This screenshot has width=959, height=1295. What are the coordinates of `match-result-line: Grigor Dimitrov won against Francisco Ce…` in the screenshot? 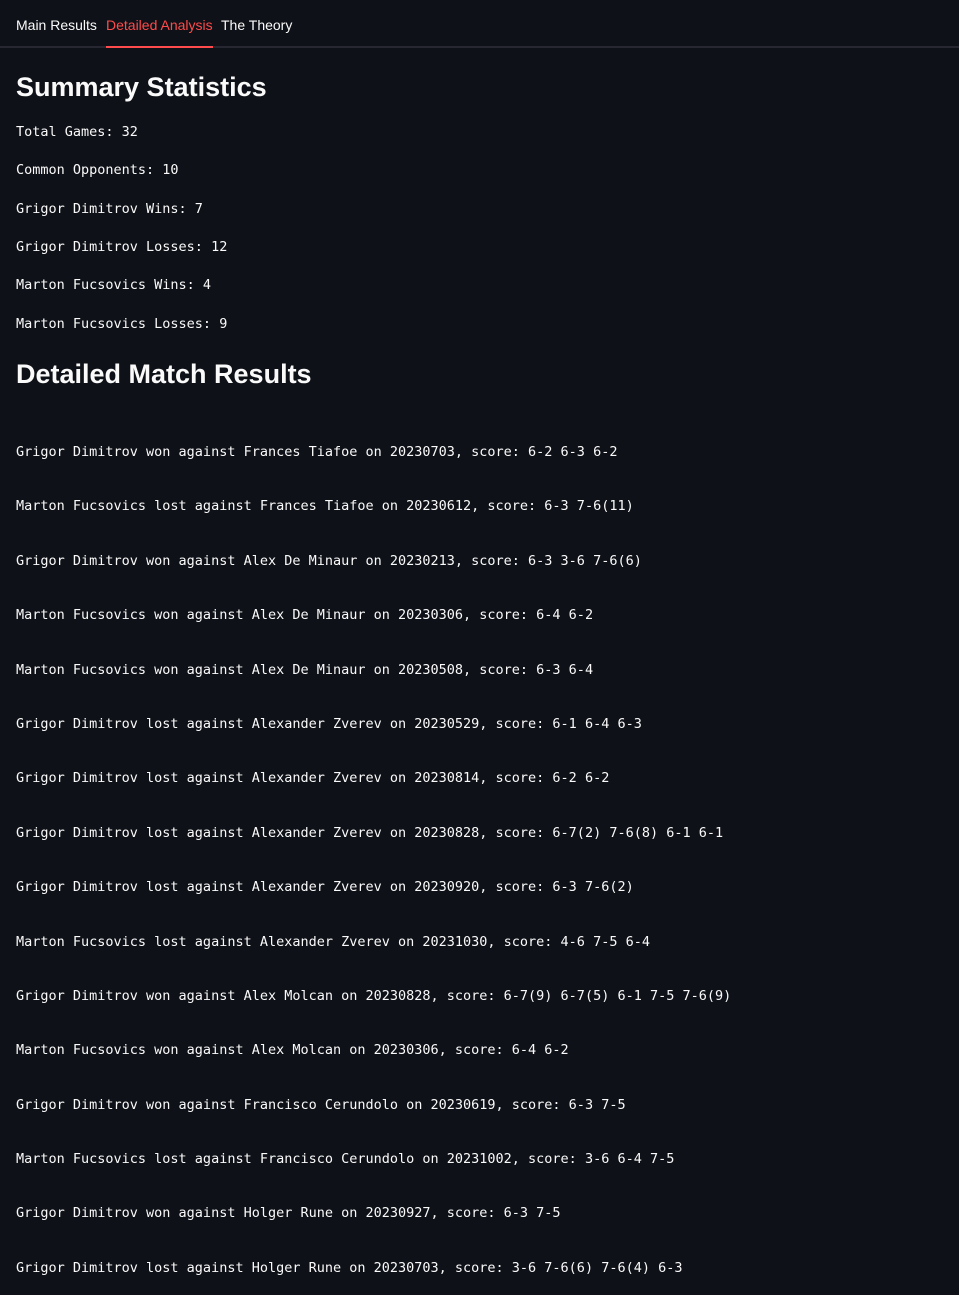 It's located at (321, 1104).